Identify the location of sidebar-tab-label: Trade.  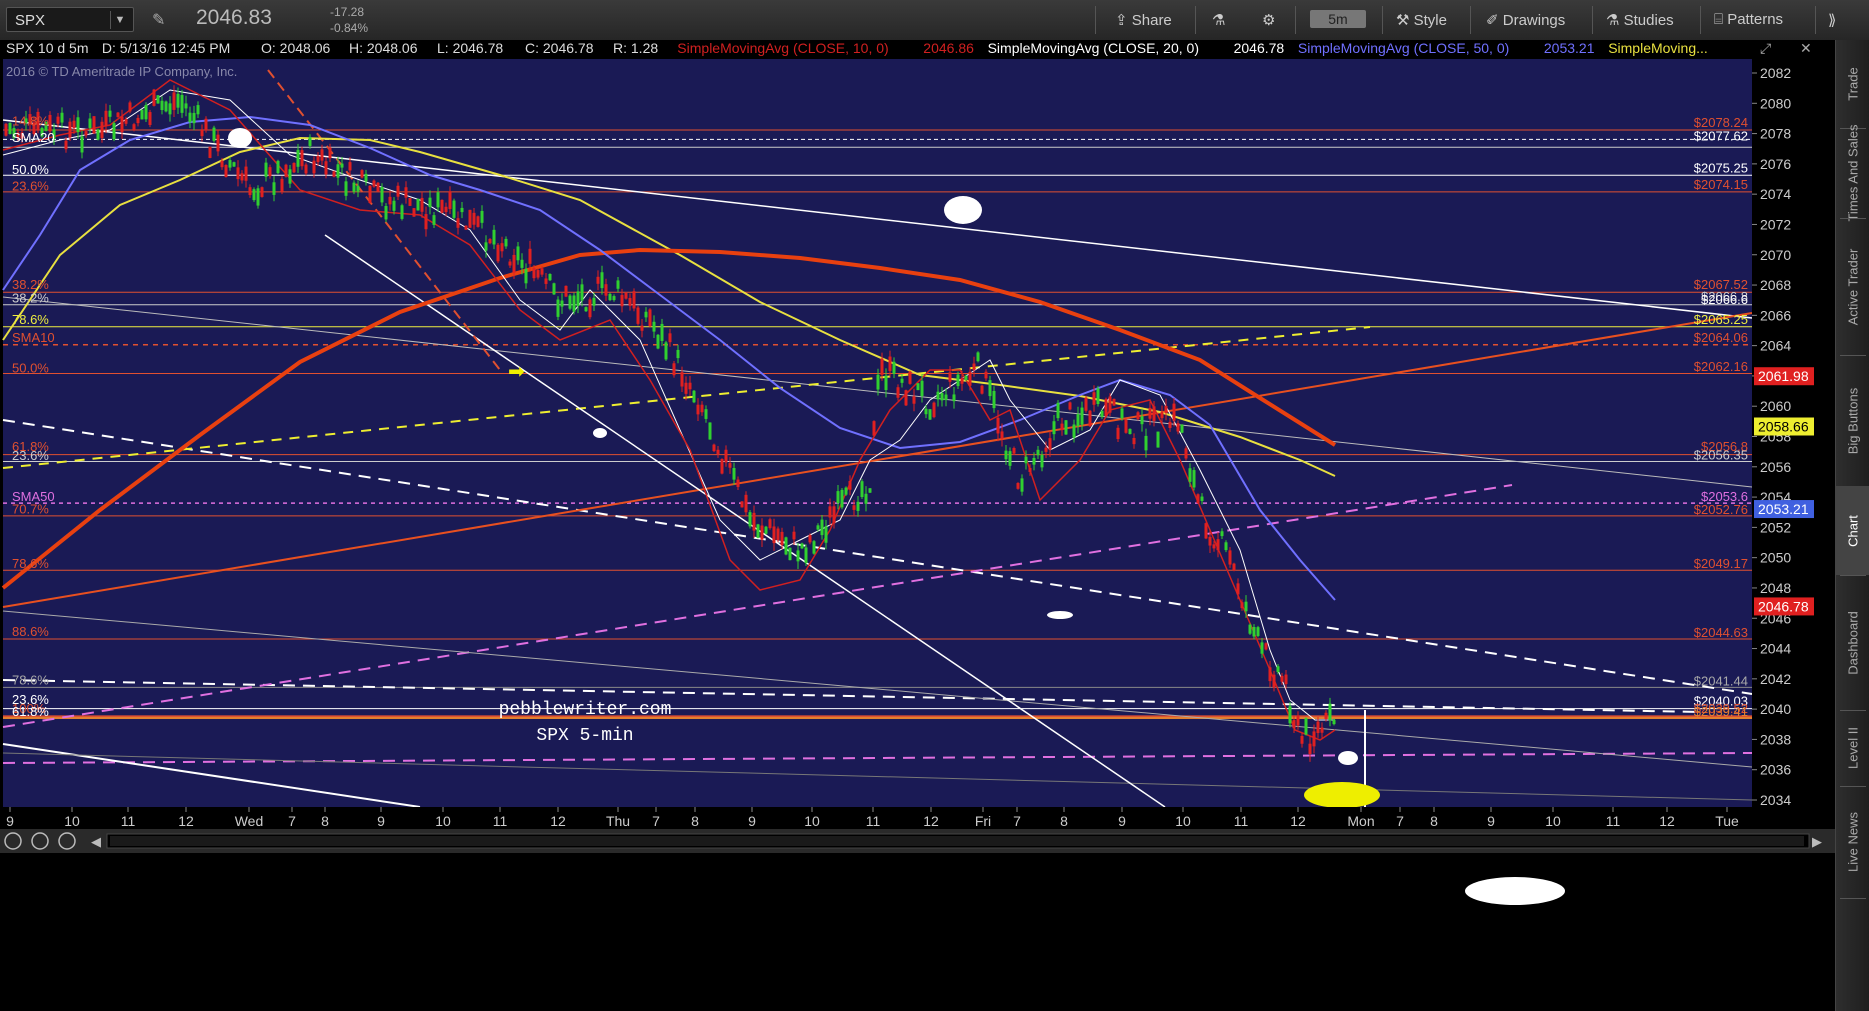
(1853, 84).